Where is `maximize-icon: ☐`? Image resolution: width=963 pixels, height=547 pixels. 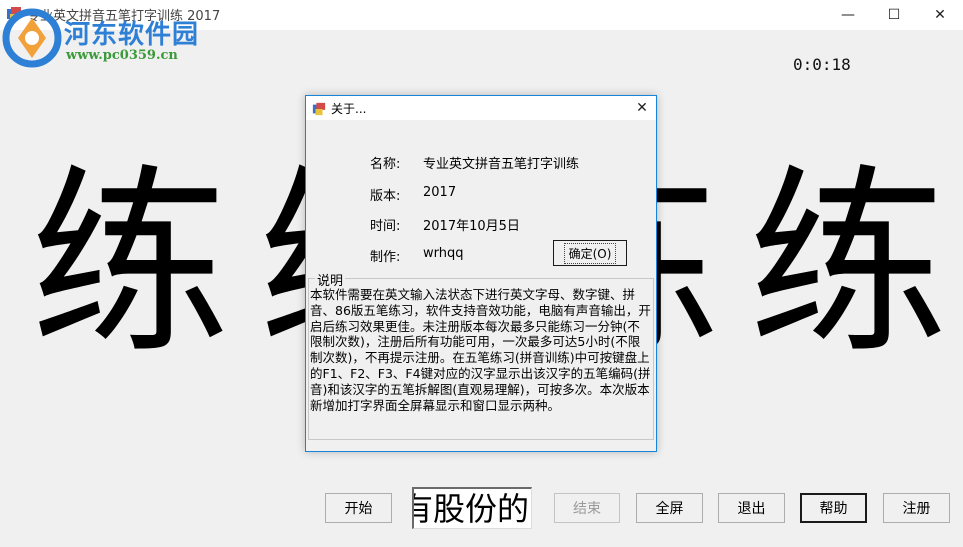
maximize-icon: ☐ is located at coordinates (894, 15).